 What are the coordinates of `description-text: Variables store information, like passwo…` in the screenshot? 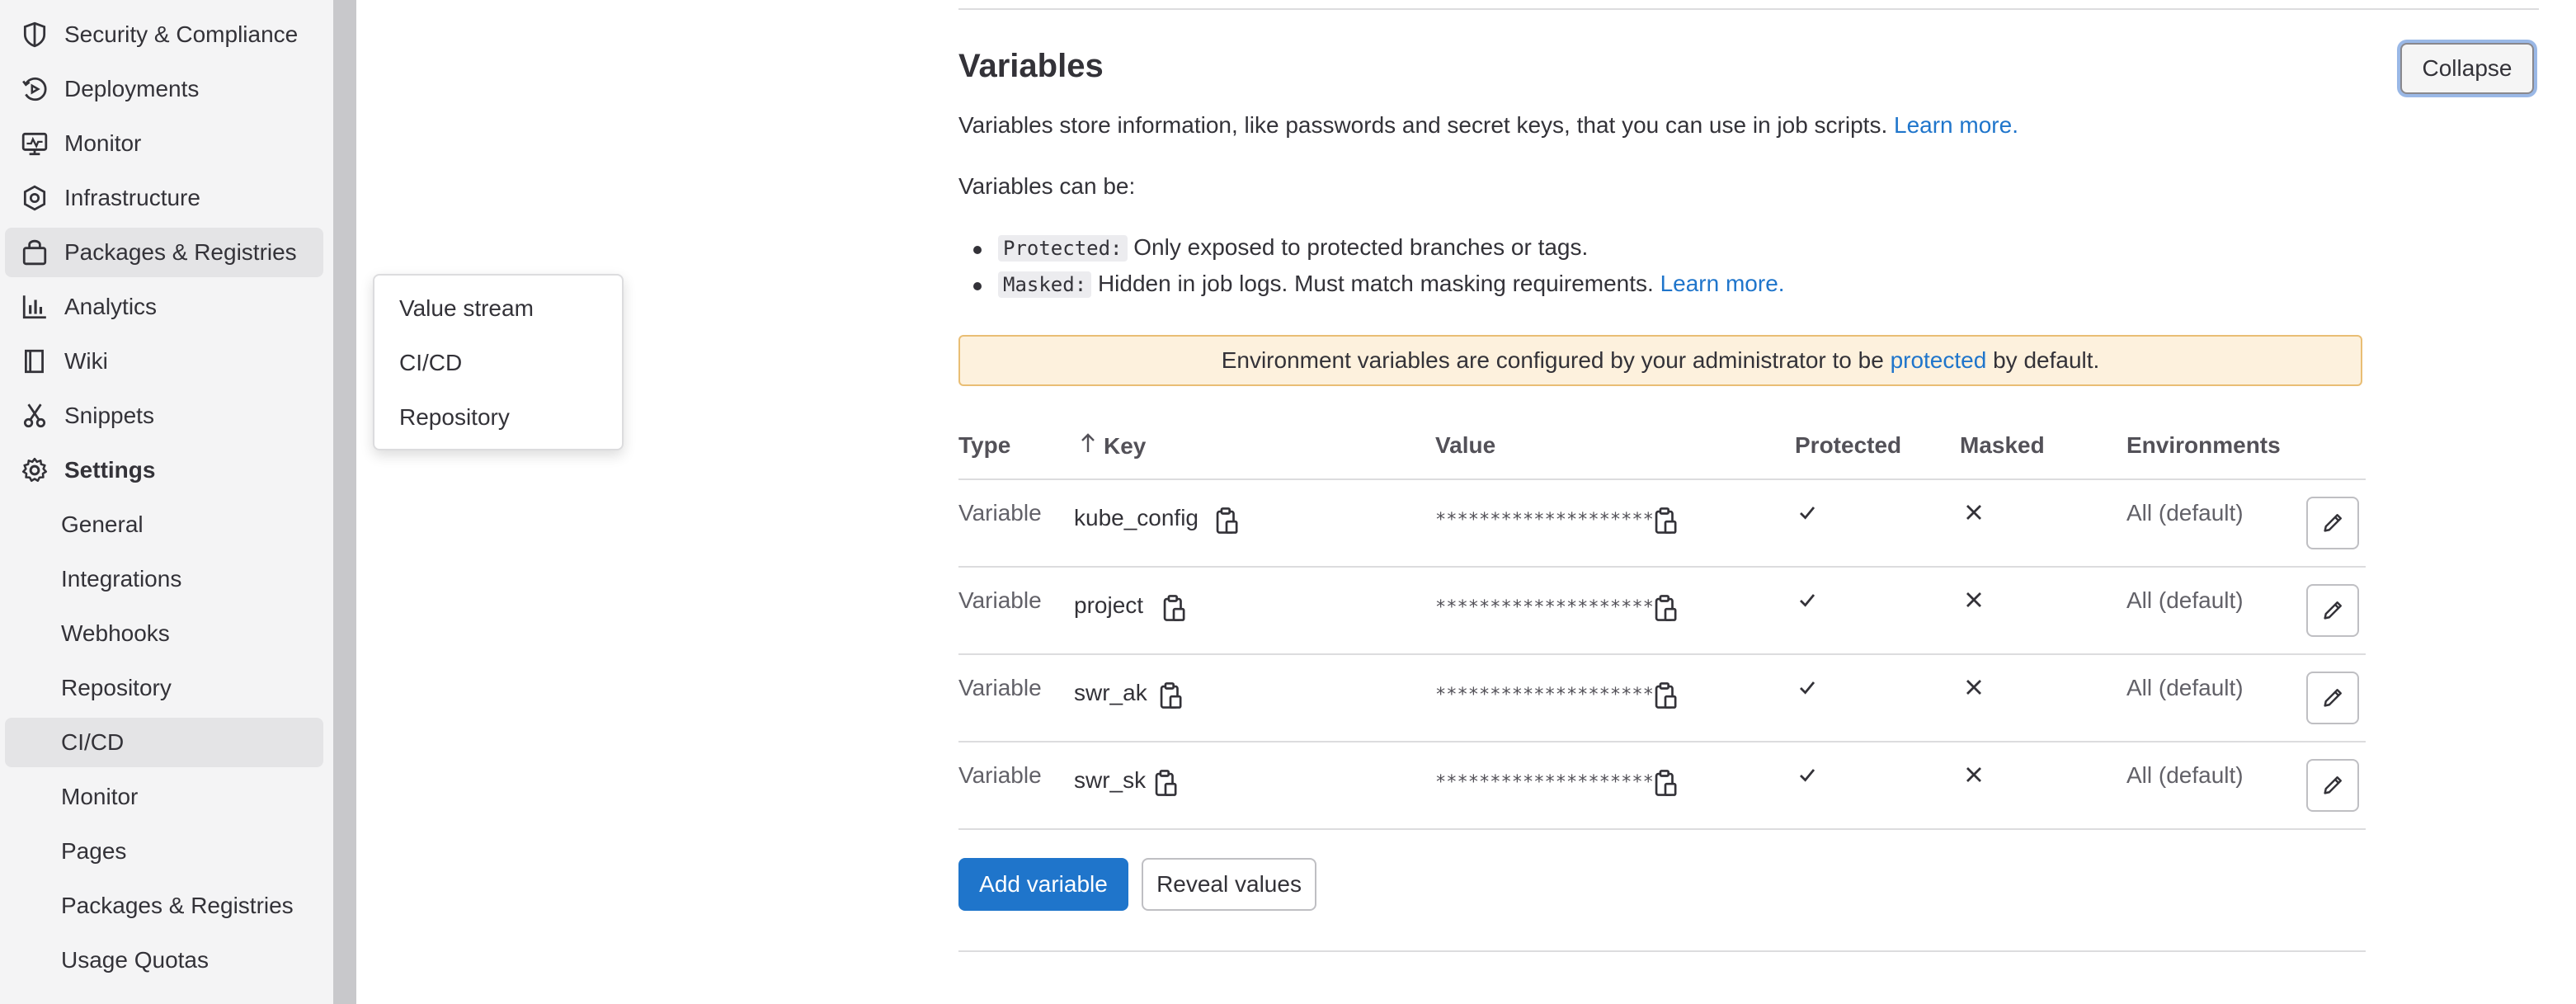 It's located at (1423, 125).